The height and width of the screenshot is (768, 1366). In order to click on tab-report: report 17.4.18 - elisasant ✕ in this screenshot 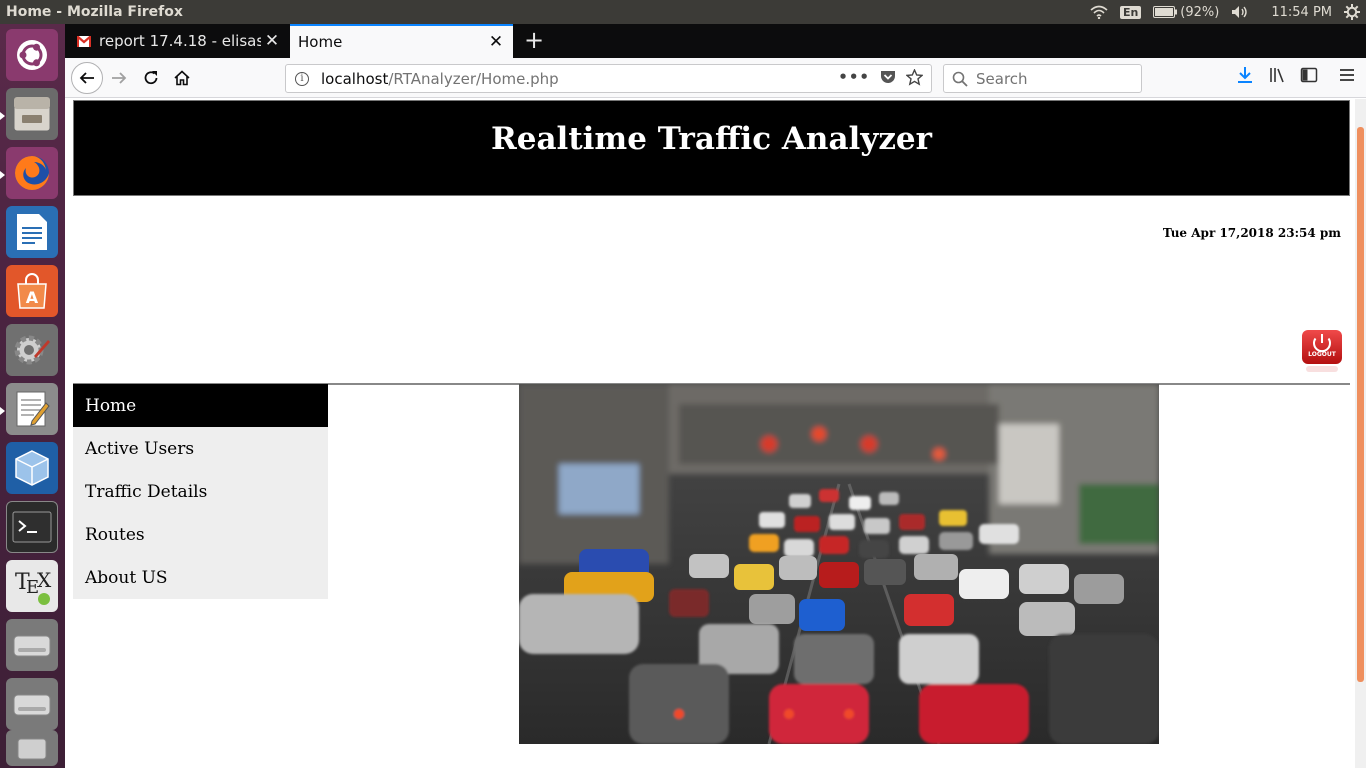, I will do `click(178, 41)`.